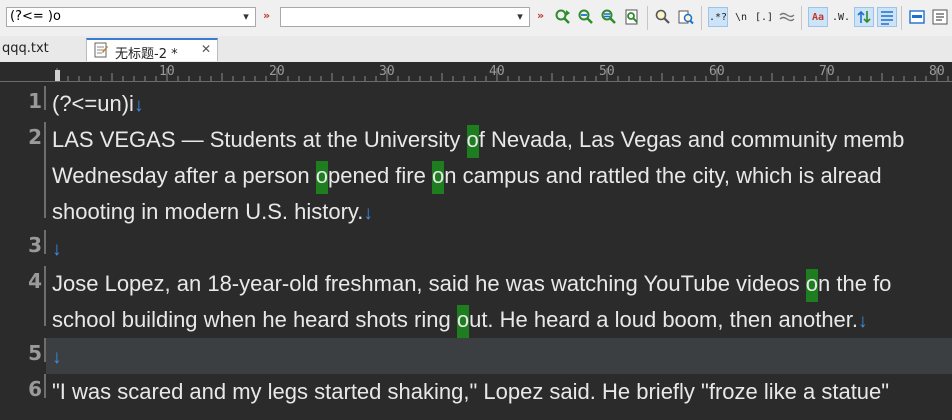 Image resolution: width=952 pixels, height=420 pixels. Describe the element at coordinates (632, 17) in the screenshot. I see `replace-in-files-icon` at that location.